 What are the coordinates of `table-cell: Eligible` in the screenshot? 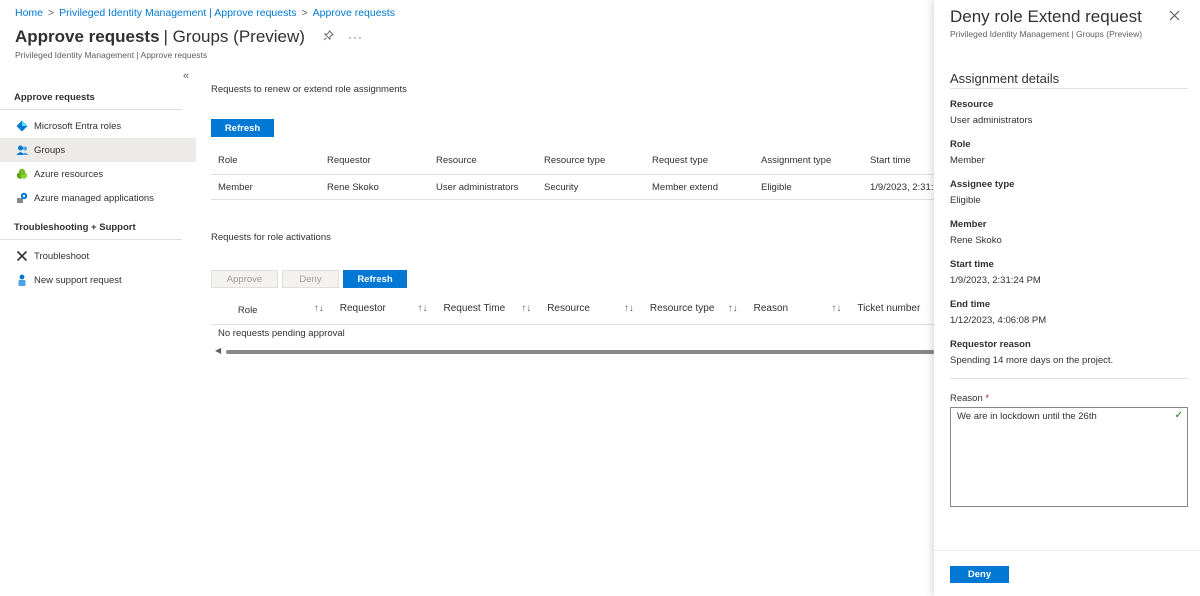 It's located at (808, 187).